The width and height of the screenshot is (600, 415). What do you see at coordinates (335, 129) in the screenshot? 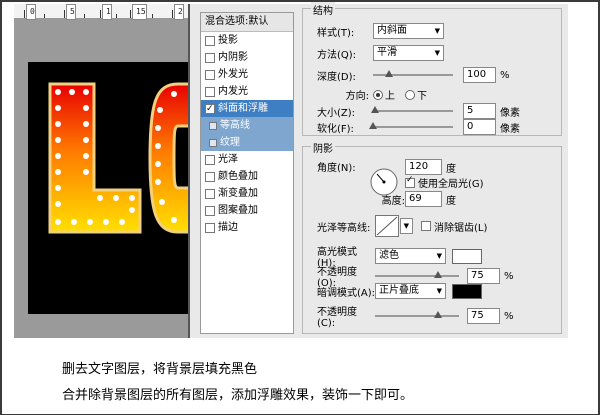
I see `soften-label: 软化(F):` at bounding box center [335, 129].